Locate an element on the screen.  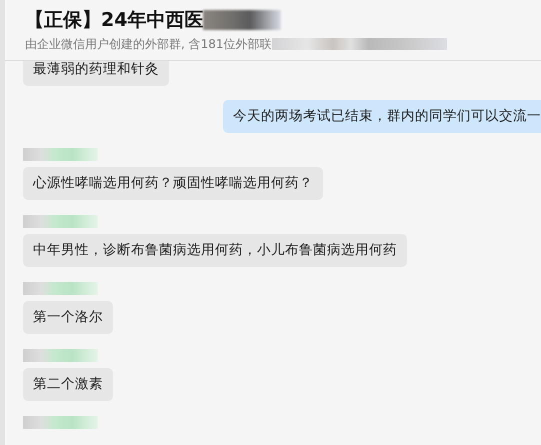
group-subtitle: 由企业微信用户创建的外部群, 含181位外部联 is located at coordinates (148, 44).